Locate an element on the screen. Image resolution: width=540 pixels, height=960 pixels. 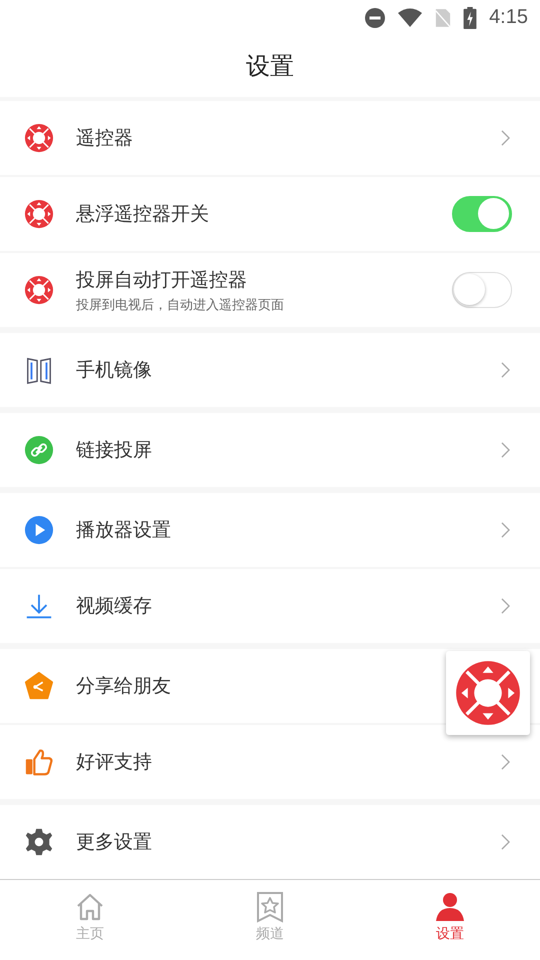
settings-row: 分享给朋友 is located at coordinates (220, 686).